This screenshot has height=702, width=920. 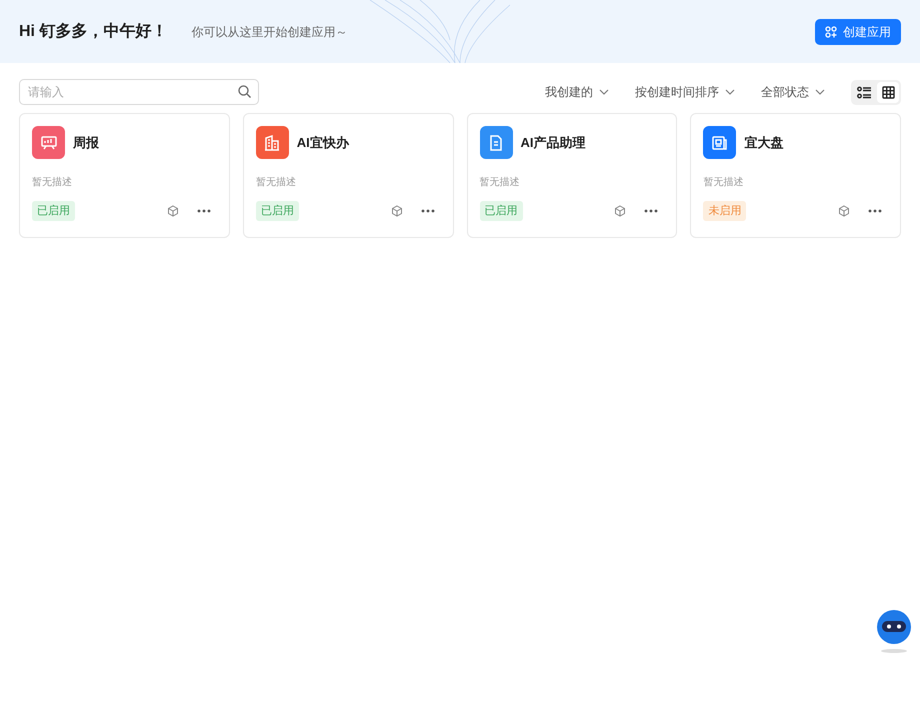 I want to click on grid-view-icon, so click(x=888, y=92).